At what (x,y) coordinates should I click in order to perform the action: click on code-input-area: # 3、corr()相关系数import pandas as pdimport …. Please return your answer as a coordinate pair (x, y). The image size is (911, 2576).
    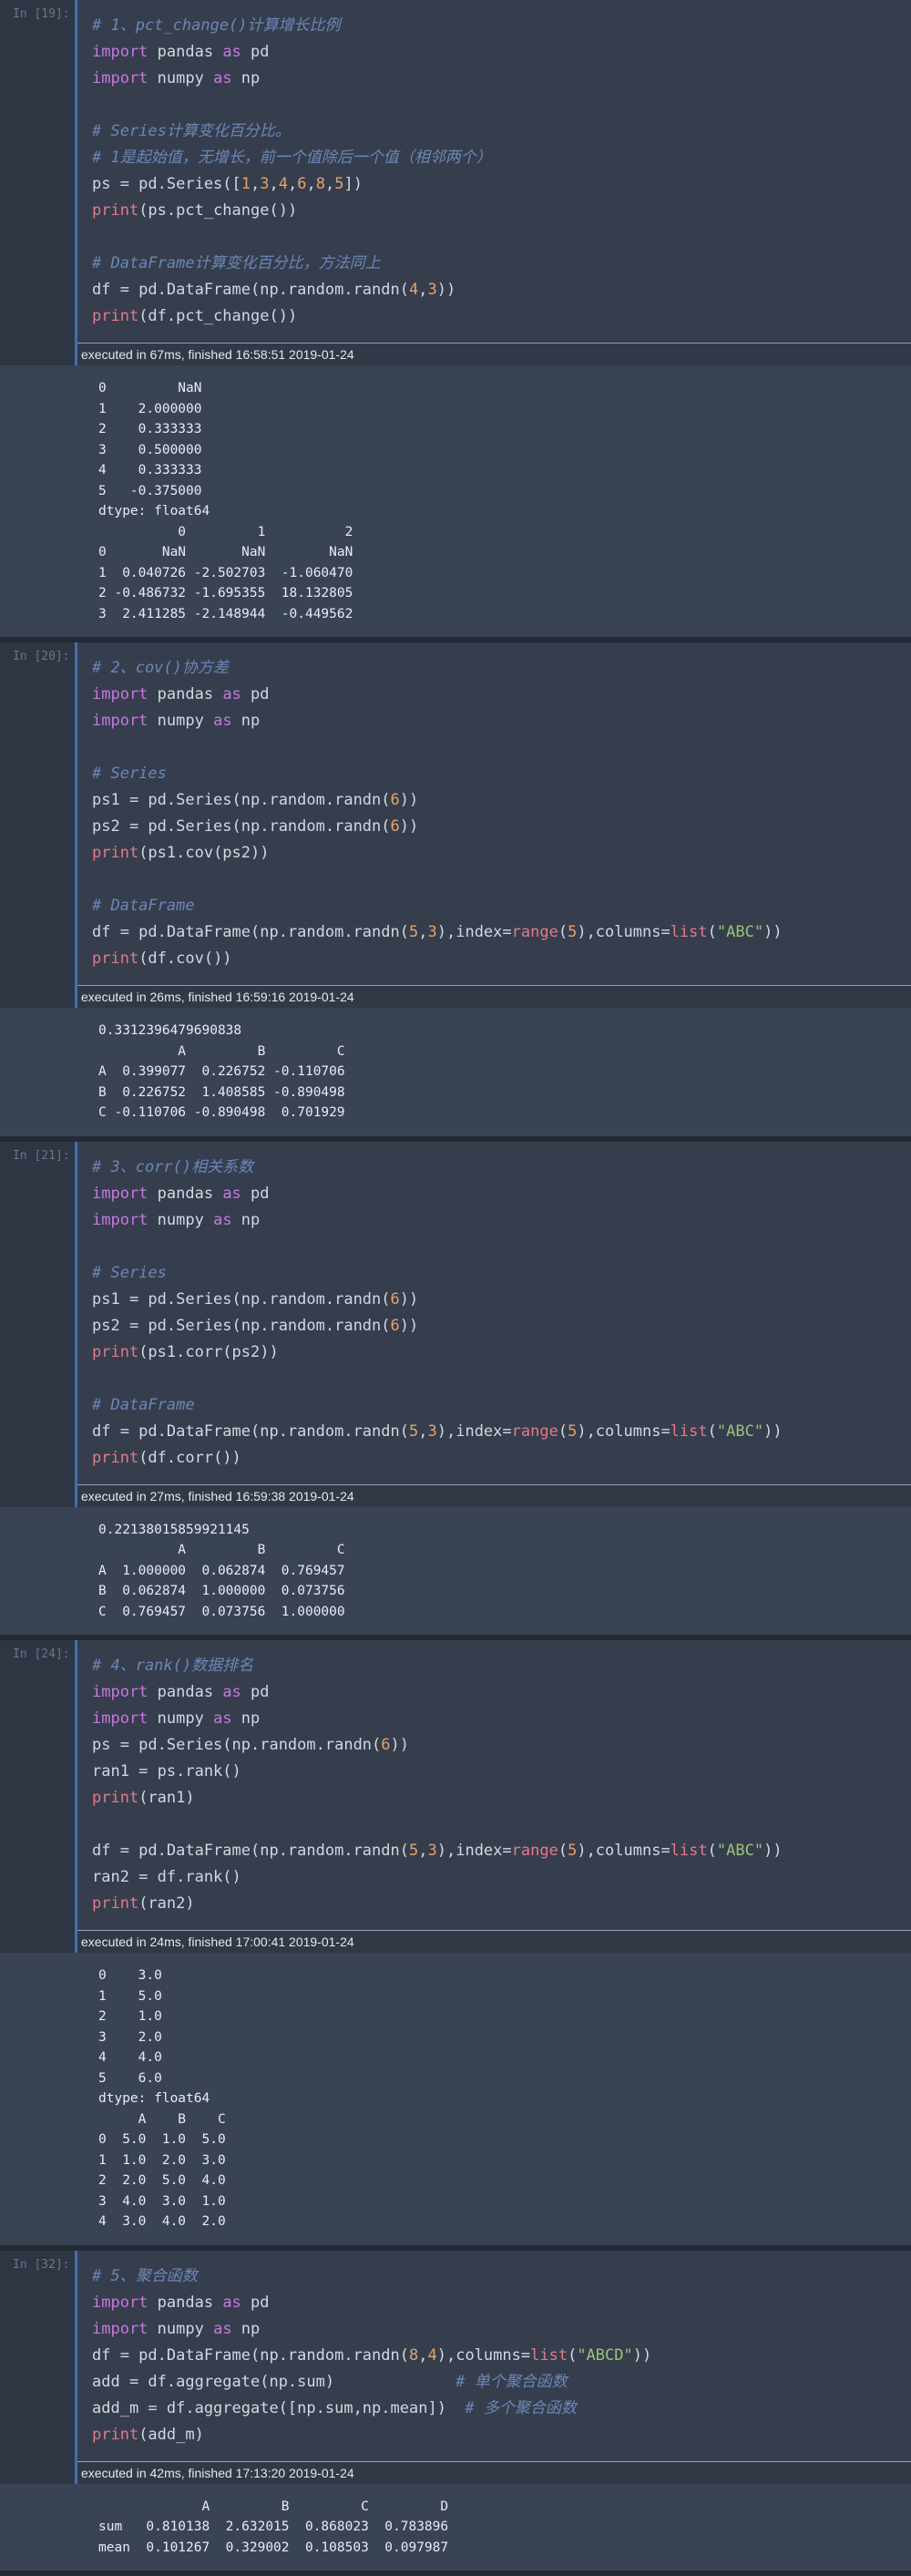
    Looking at the image, I should click on (493, 1325).